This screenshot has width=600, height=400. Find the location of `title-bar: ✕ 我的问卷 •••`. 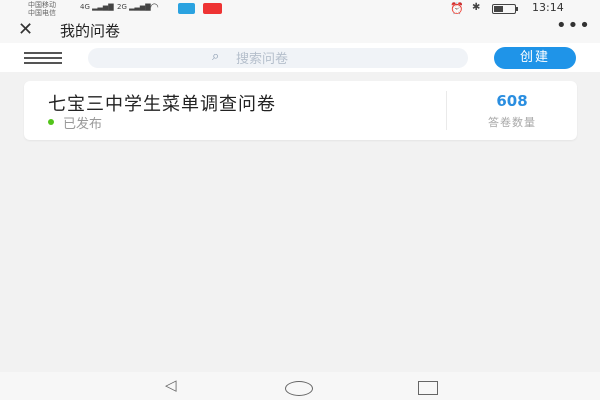

title-bar: ✕ 我的问卷 ••• is located at coordinates (300, 29).